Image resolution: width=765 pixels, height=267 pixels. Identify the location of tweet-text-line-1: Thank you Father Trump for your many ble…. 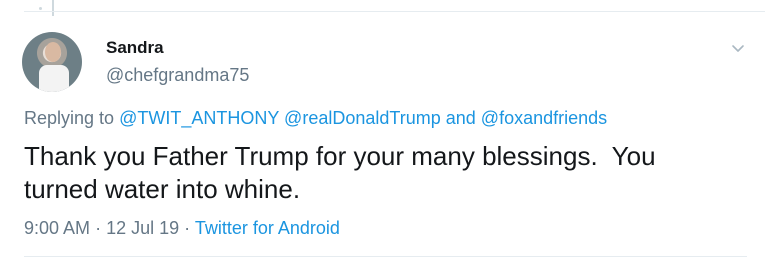
(340, 156).